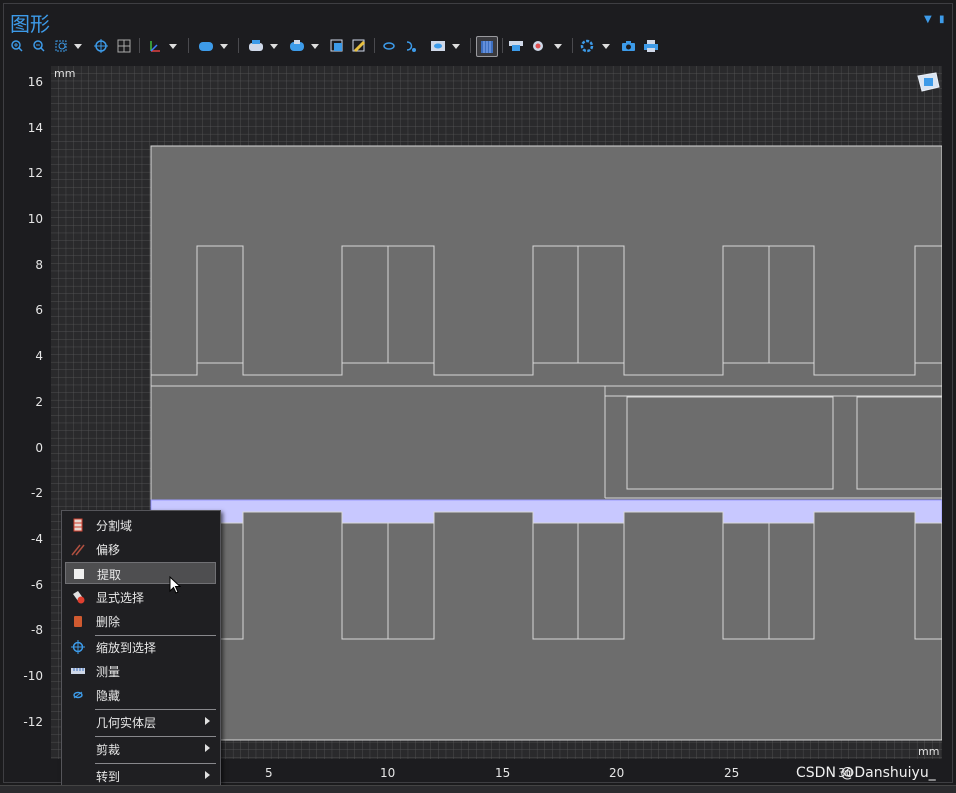 This screenshot has width=956, height=793. What do you see at coordinates (140, 621) in the screenshot?
I see `menu-item-delete: 删除` at bounding box center [140, 621].